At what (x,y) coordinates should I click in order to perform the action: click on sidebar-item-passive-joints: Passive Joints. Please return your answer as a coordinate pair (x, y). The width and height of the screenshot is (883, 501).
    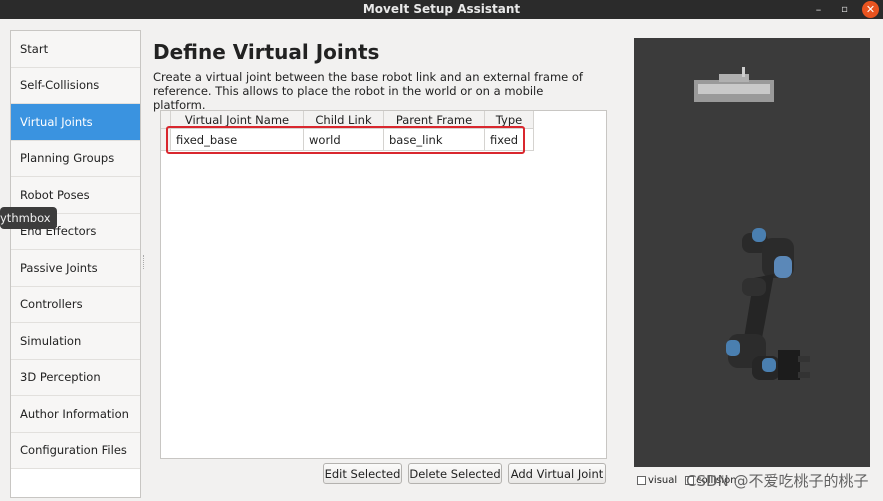
    Looking at the image, I should click on (75, 268).